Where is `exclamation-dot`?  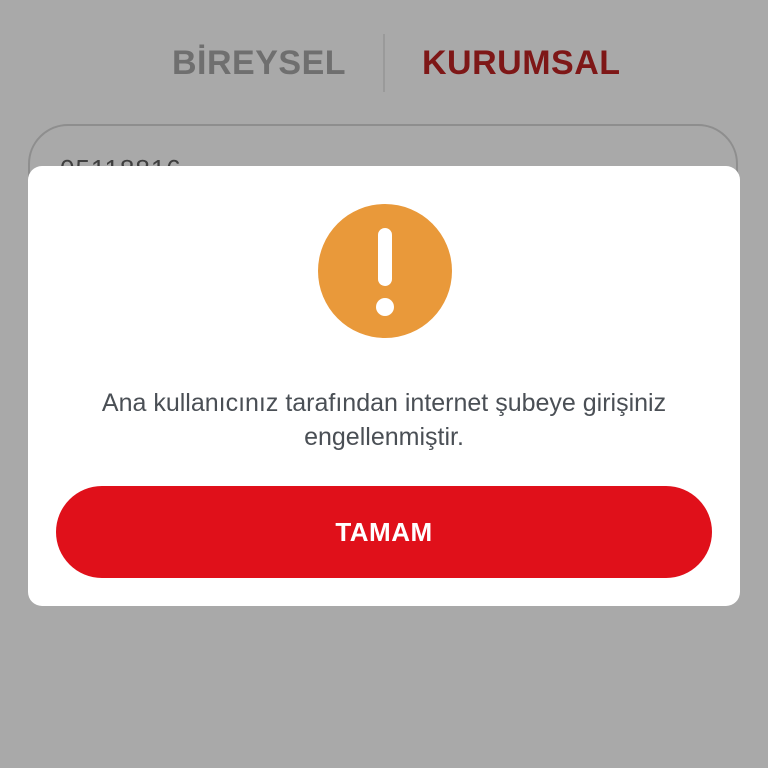 exclamation-dot is located at coordinates (385, 307).